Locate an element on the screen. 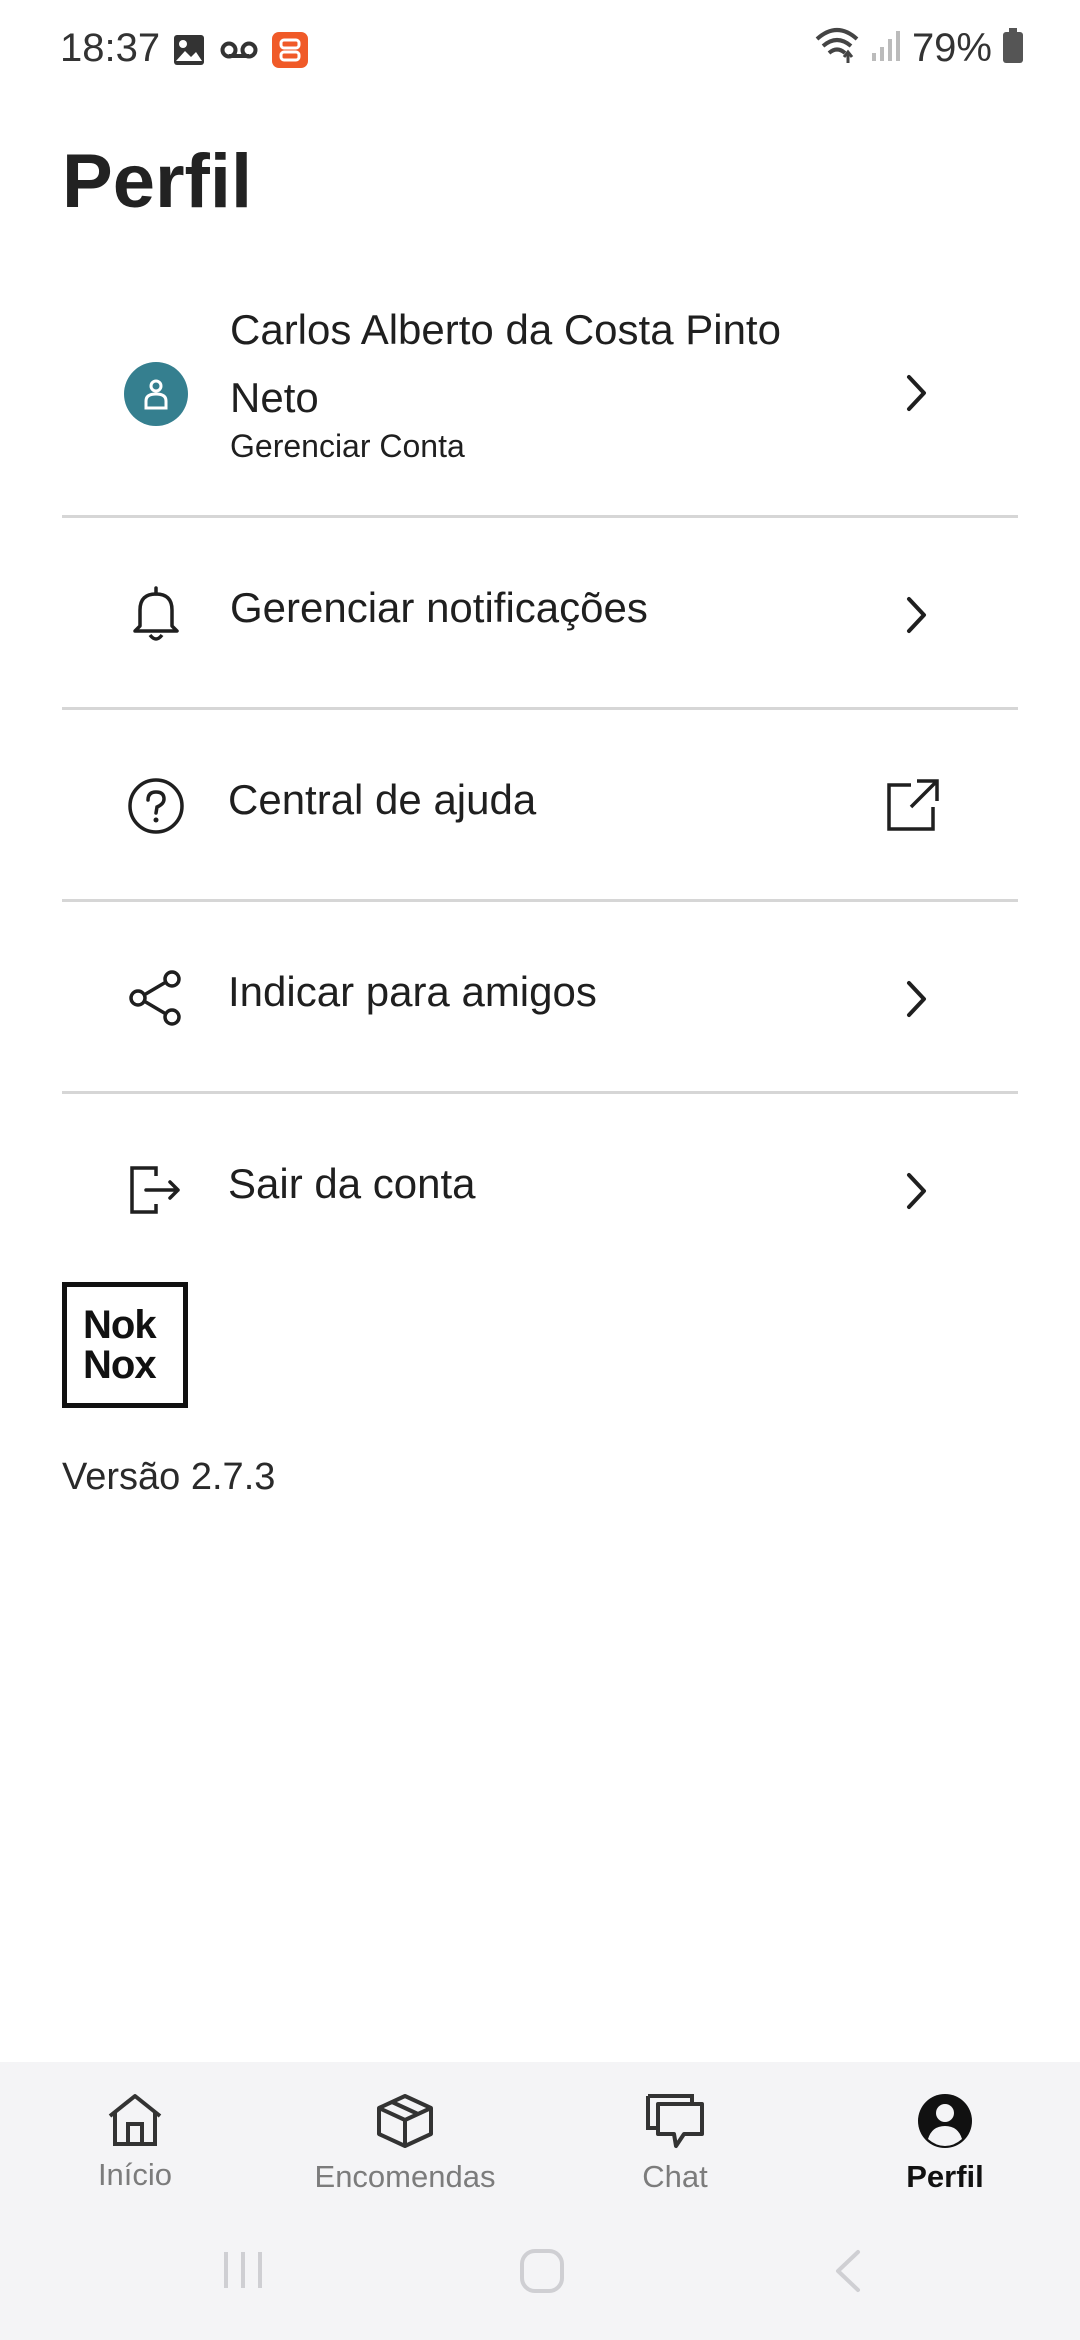 The image size is (1080, 2340). battery-percent: 79% is located at coordinates (951, 48).